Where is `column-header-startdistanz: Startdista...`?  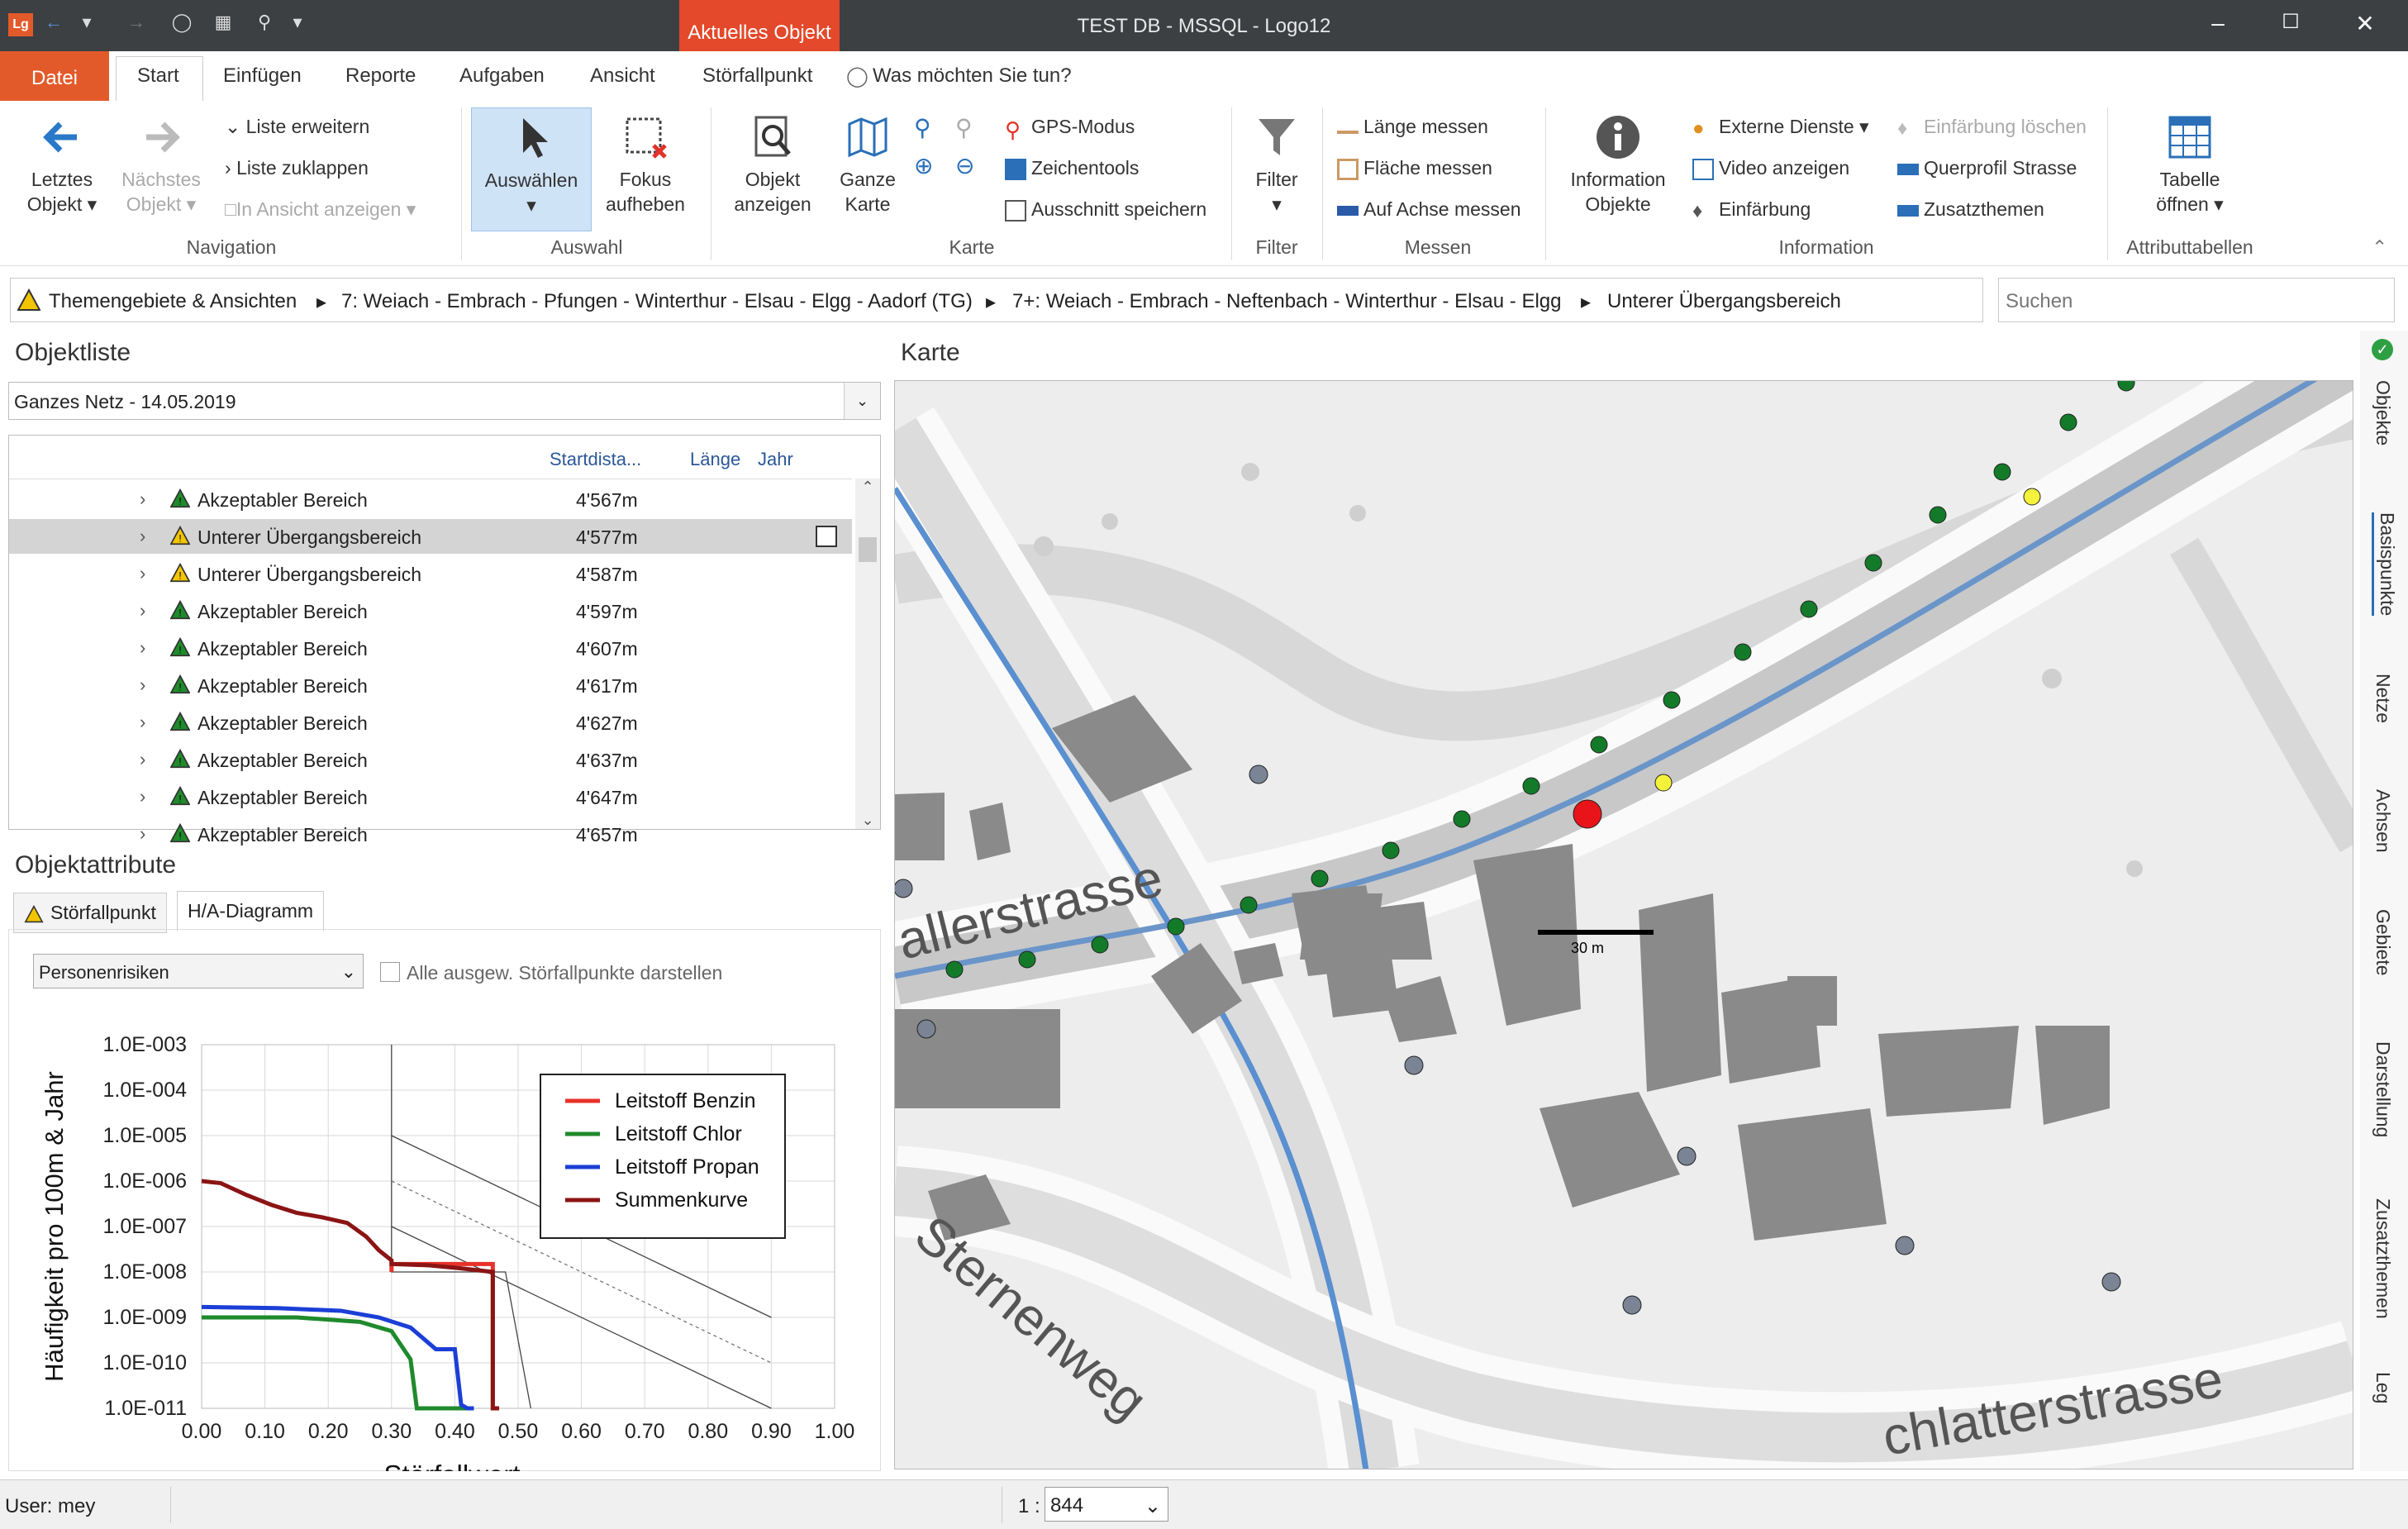
column-header-startdistanz: Startdista... is located at coordinates (595, 459).